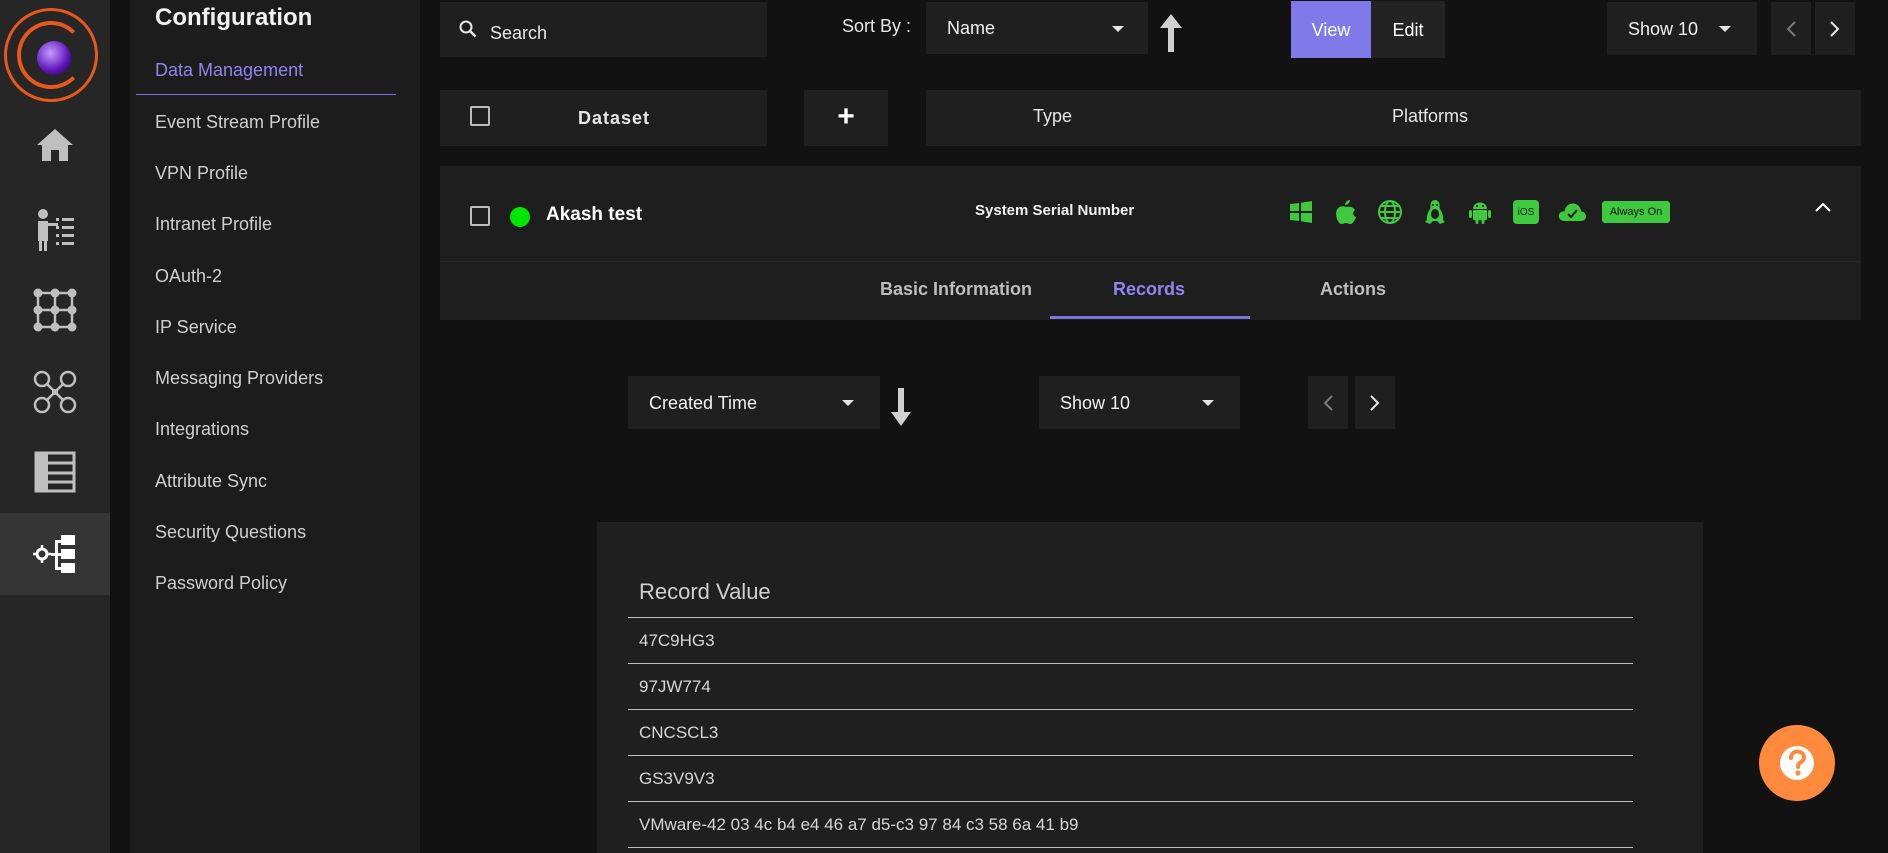  I want to click on apple-icon, so click(1346, 212).